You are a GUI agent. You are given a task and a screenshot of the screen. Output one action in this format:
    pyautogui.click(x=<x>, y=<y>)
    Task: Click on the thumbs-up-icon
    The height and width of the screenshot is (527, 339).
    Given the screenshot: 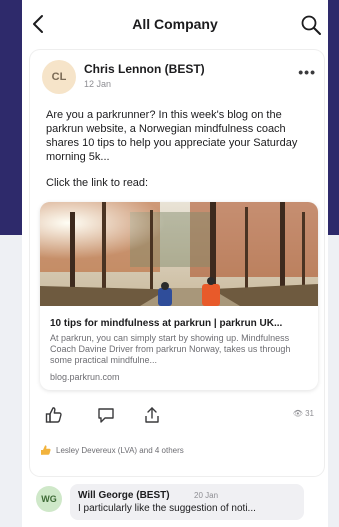 What is the action you would take?
    pyautogui.click(x=54, y=415)
    